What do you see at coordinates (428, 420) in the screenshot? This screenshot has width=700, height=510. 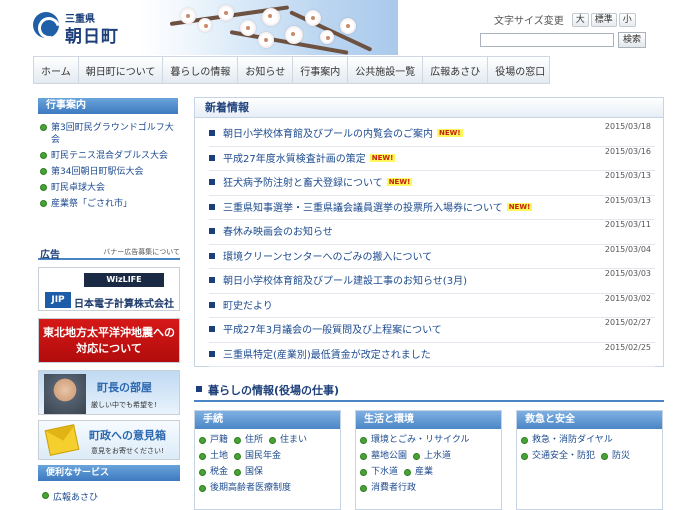 I see `category-heading: 生活と環境` at bounding box center [428, 420].